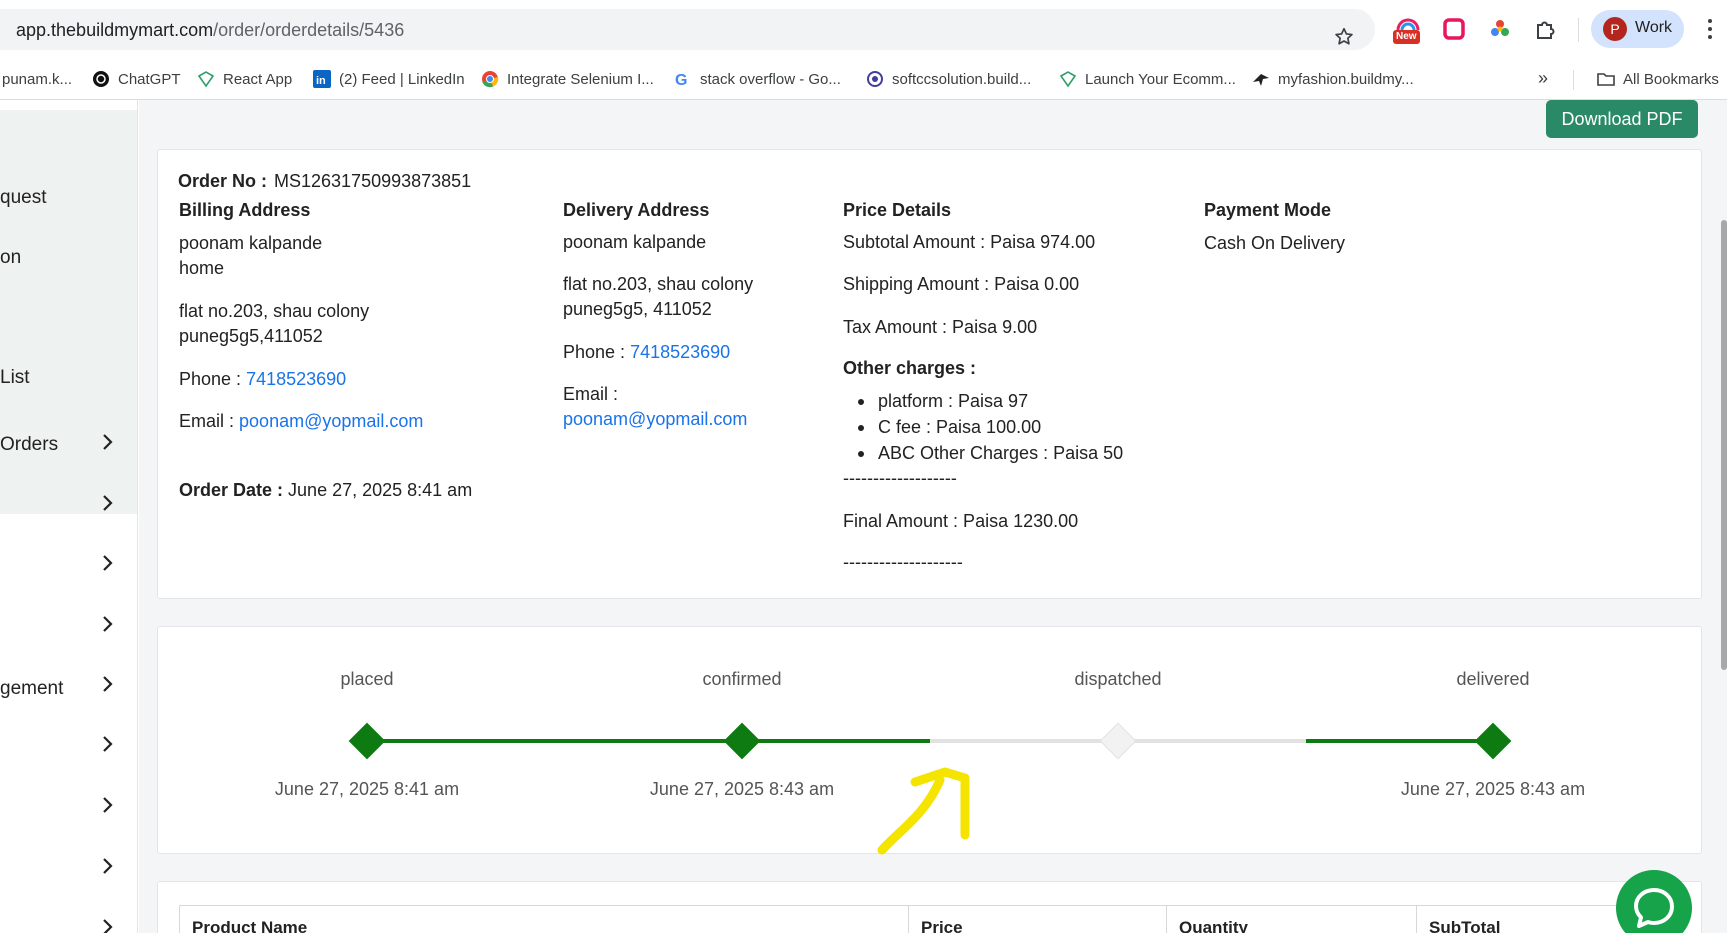 The image size is (1727, 933). I want to click on stage-label: dispatched, so click(1118, 679).